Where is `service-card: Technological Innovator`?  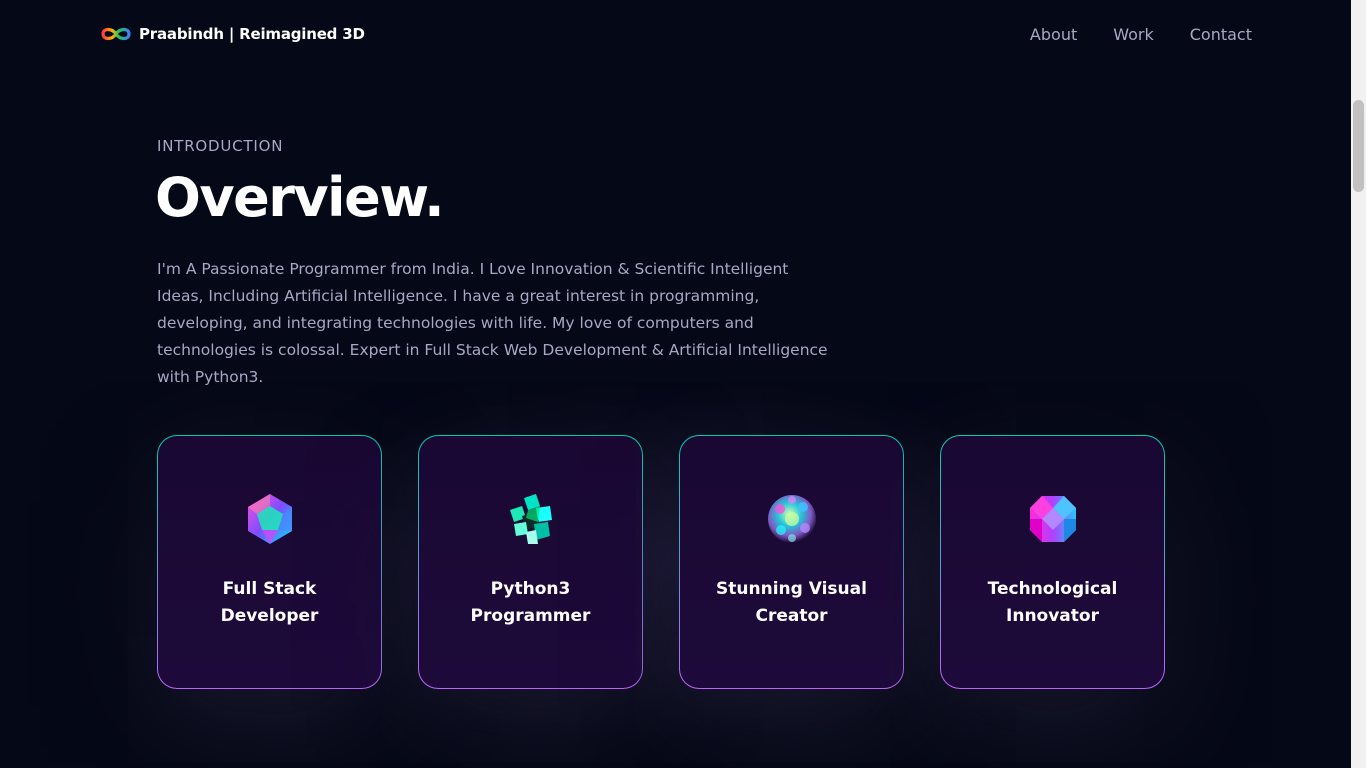
service-card: Technological Innovator is located at coordinates (1052, 562).